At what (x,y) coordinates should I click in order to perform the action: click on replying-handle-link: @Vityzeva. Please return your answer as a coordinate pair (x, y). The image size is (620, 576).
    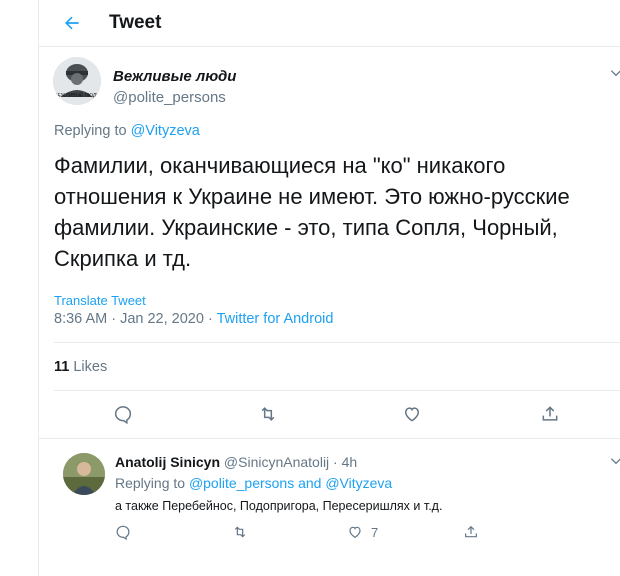
    Looking at the image, I should click on (165, 131).